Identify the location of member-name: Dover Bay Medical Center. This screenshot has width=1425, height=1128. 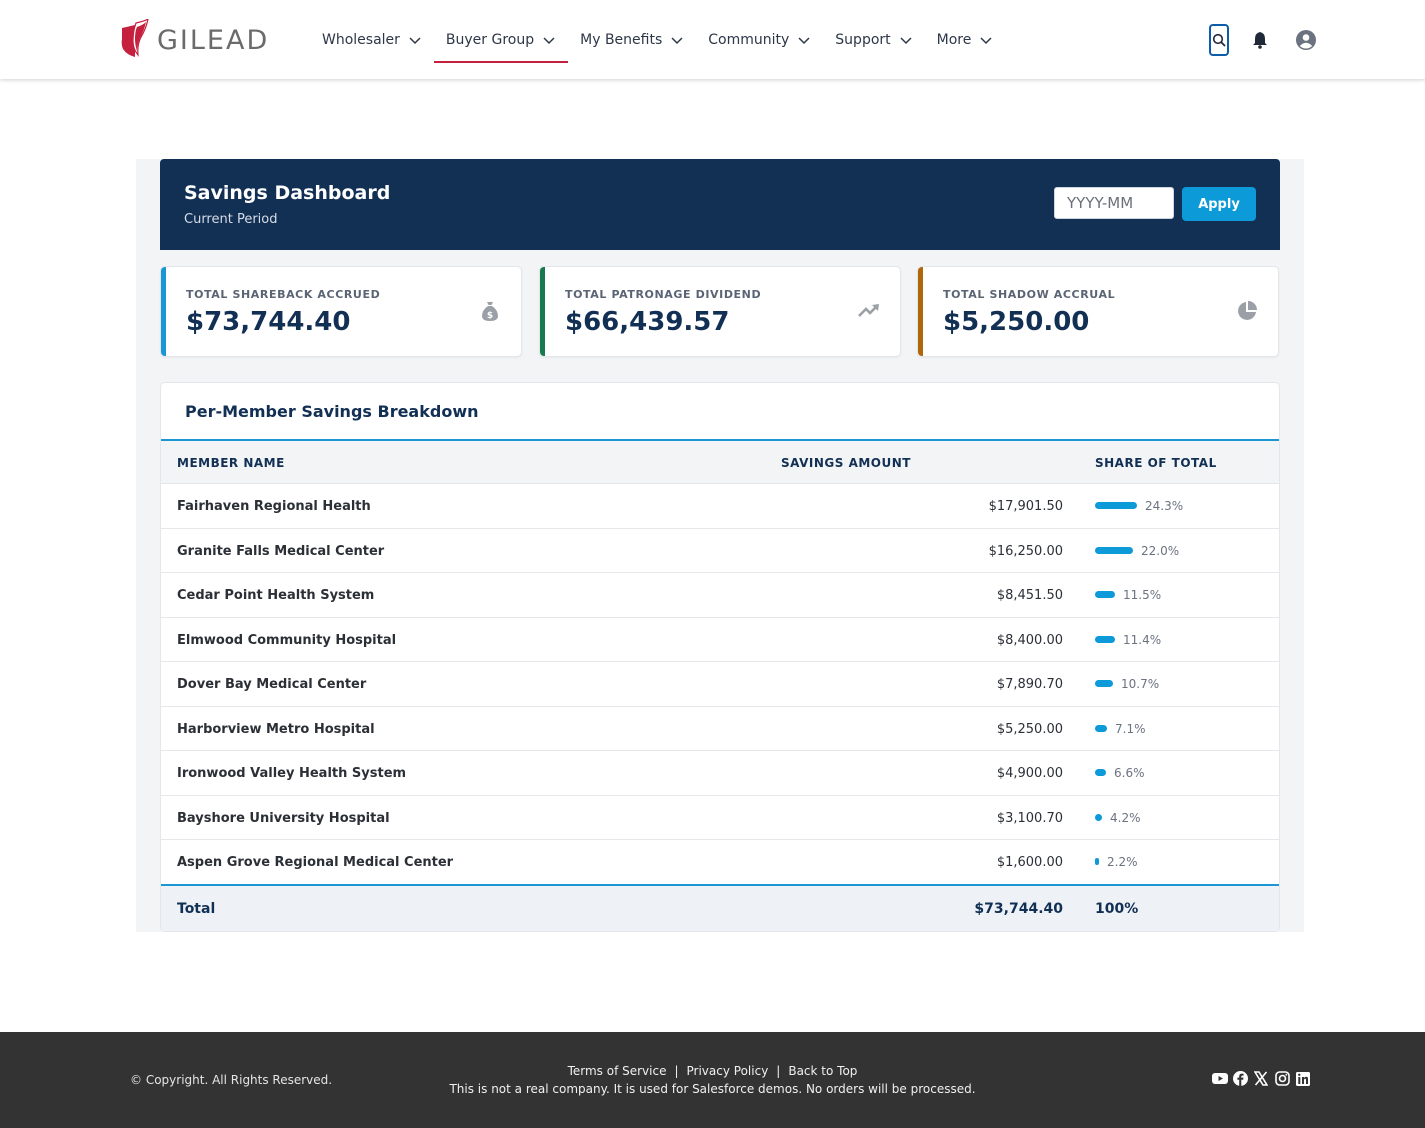
(272, 684).